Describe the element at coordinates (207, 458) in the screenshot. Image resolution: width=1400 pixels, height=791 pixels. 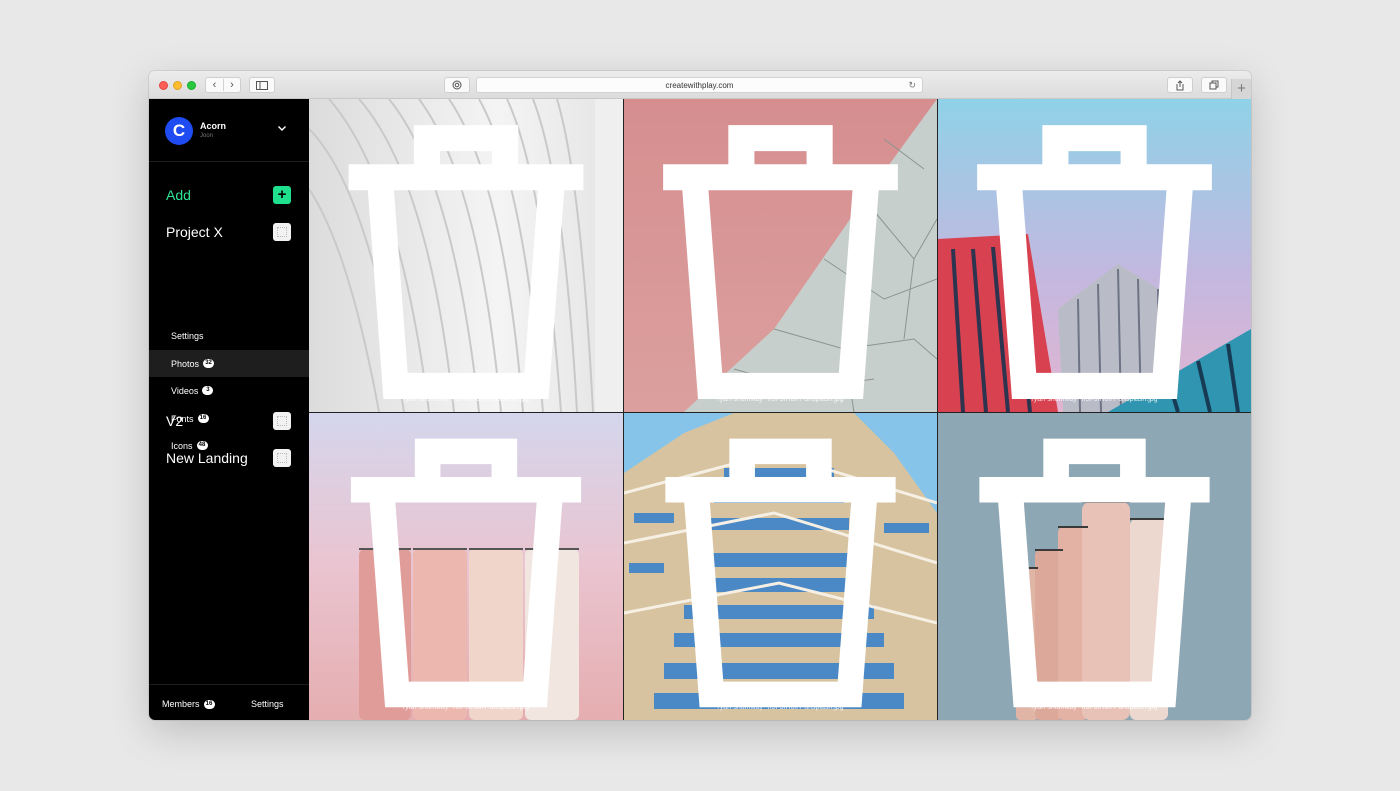
I see `project-label: New Landing` at that location.